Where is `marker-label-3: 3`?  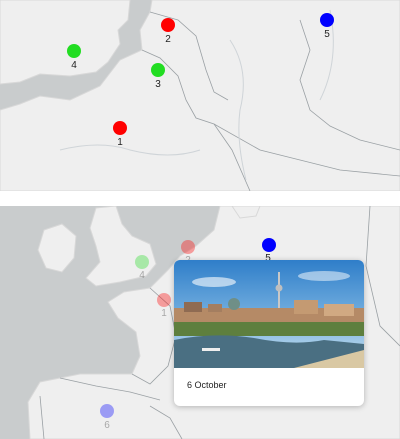 marker-label-3: 3 is located at coordinates (158, 84).